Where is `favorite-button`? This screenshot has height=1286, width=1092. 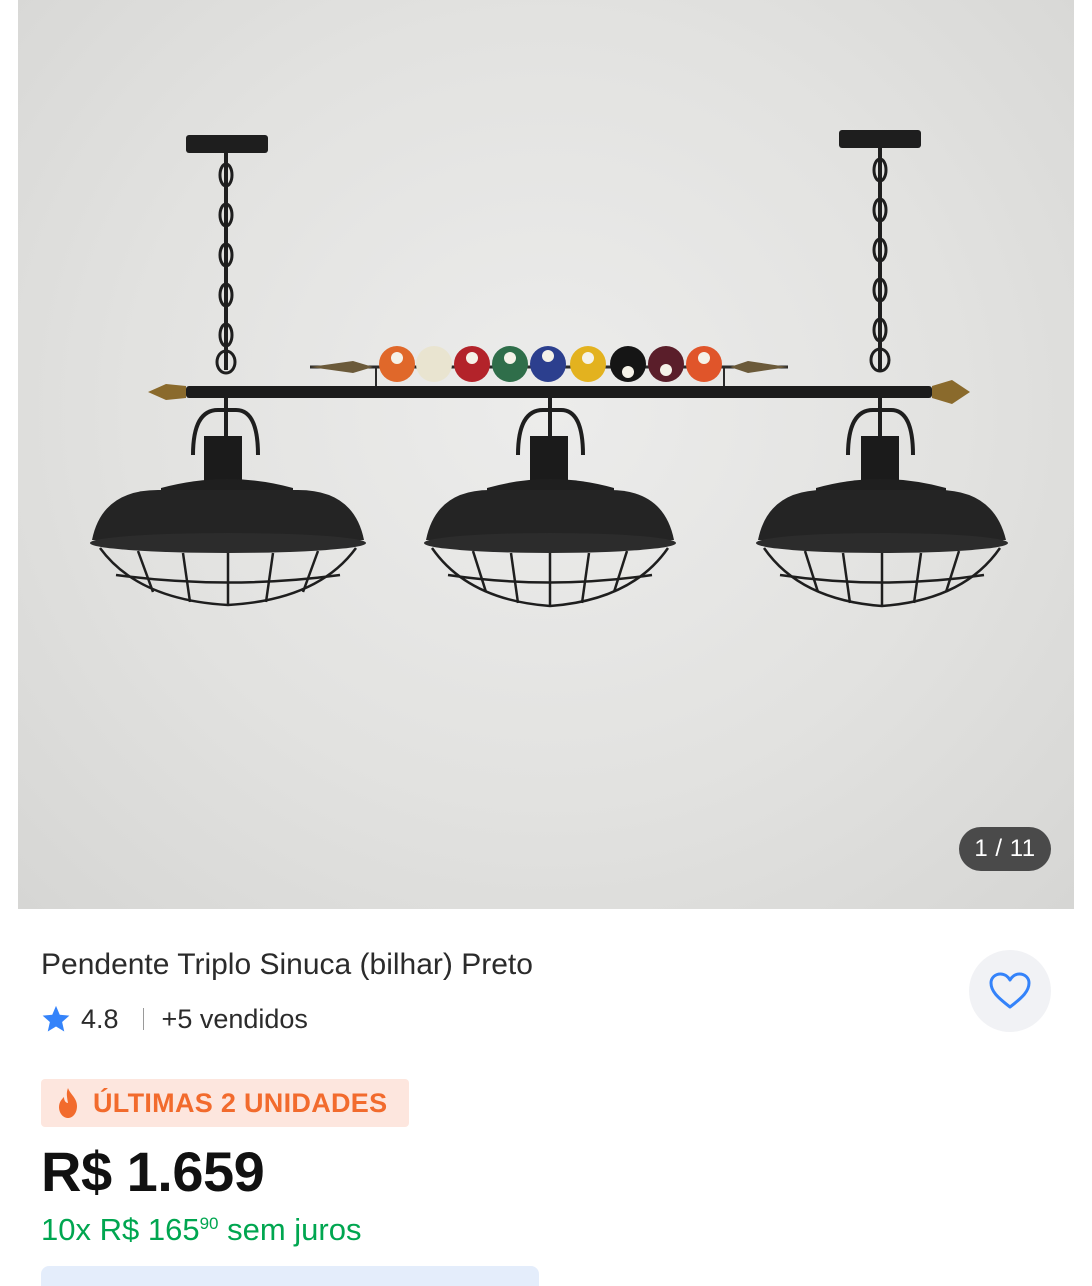 favorite-button is located at coordinates (1010, 991).